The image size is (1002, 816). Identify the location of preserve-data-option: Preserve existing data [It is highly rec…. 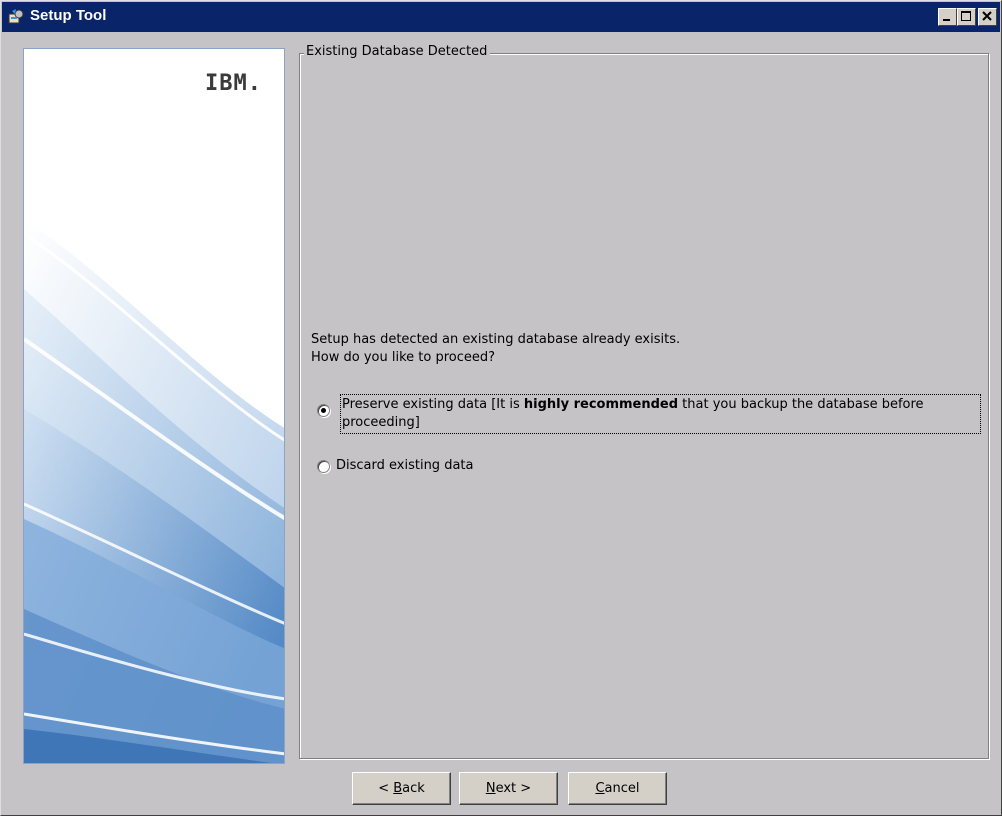
(649, 414).